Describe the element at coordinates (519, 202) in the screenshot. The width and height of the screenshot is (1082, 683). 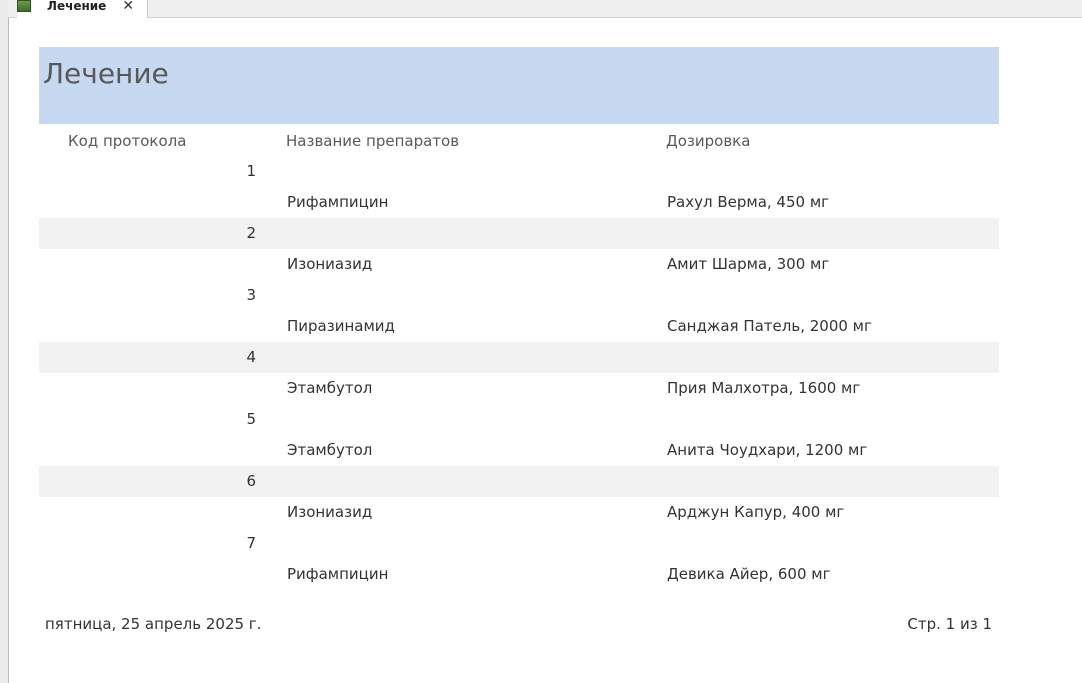
I see `detail-row: Рифампицин Рахул Верма, 450 мг` at that location.